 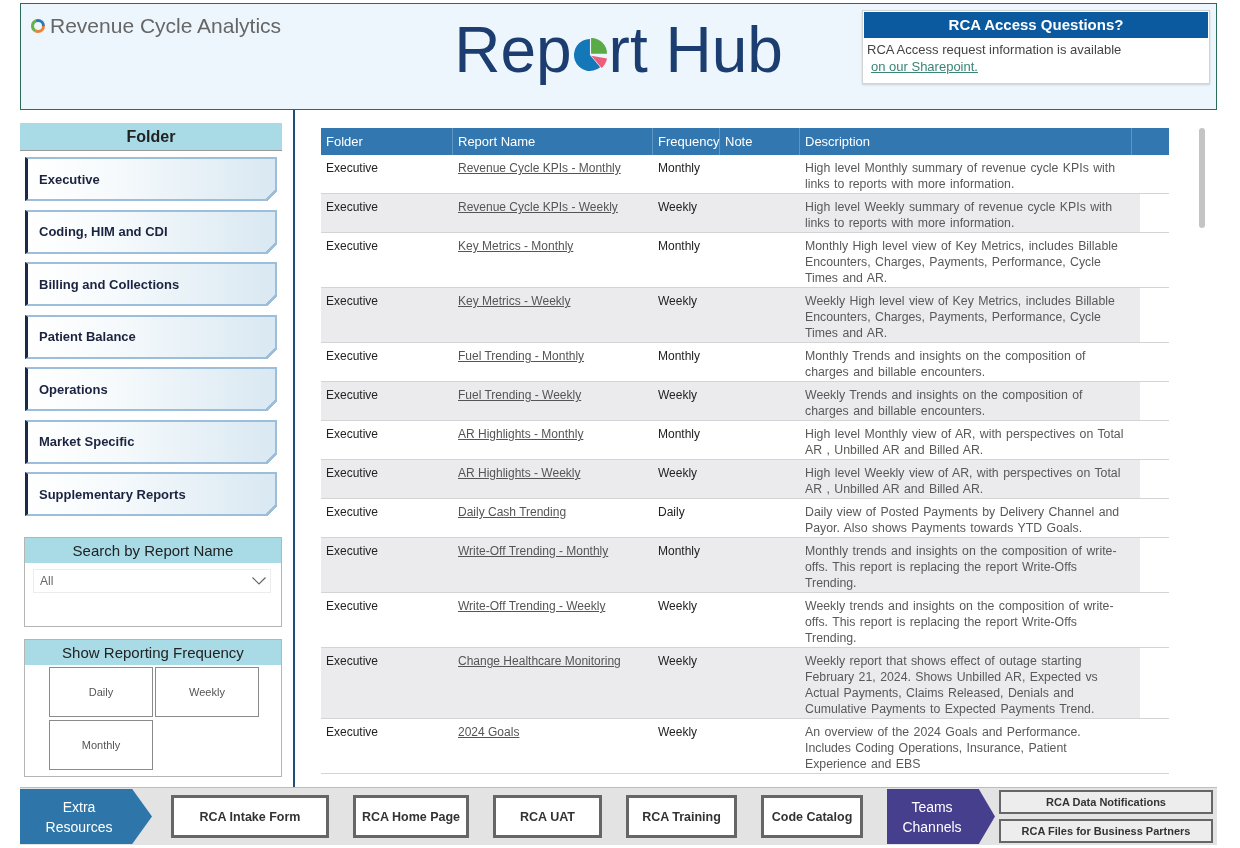 What do you see at coordinates (547, 816) in the screenshot?
I see `resource-link-button: RCA UAT` at bounding box center [547, 816].